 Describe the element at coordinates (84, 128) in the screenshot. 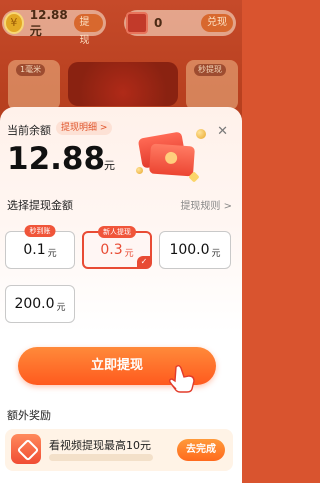

I see `withdraw-detail-link: 提现明细 >` at that location.